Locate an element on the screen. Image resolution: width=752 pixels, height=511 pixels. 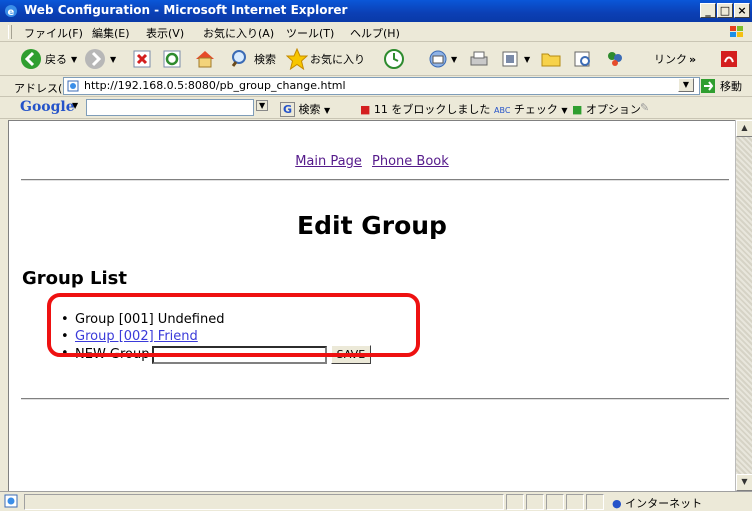
mail-icon is located at coordinates (438, 59).